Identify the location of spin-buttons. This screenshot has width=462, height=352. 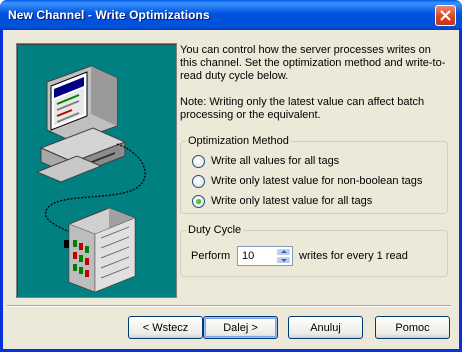
(283, 256).